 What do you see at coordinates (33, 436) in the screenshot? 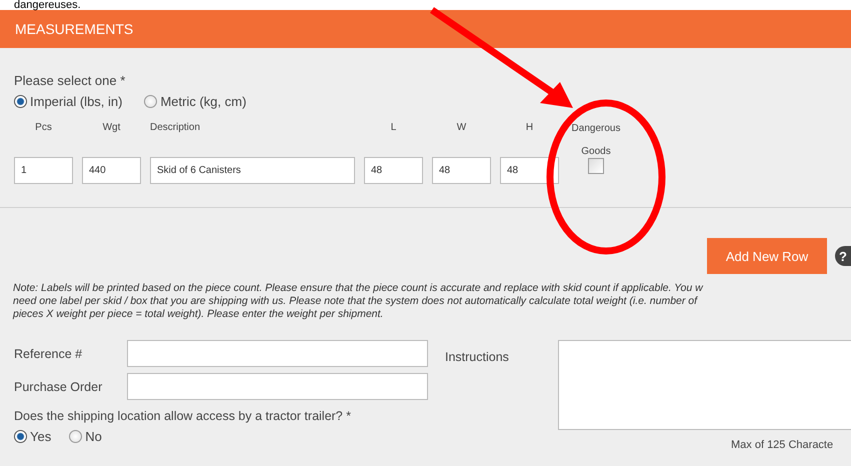
I see `trailer-radio: Yes` at bounding box center [33, 436].